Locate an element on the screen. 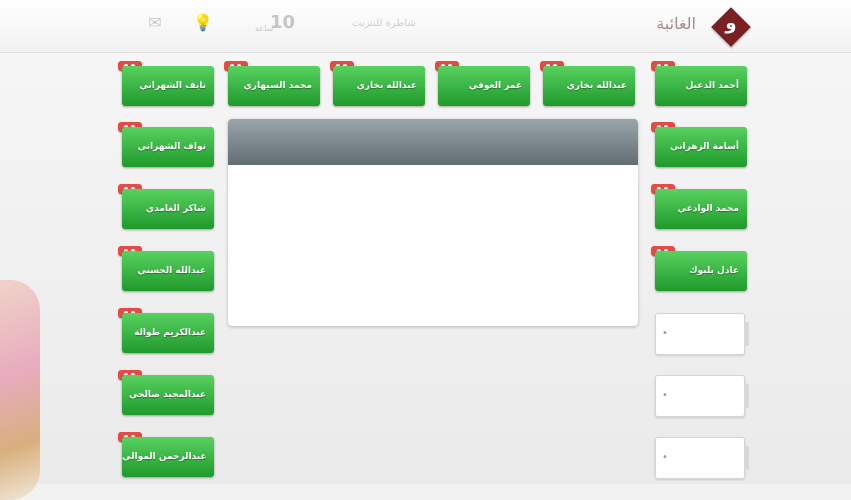 The image size is (851, 500). student-button: أحمد الدعيل is located at coordinates (701, 86).